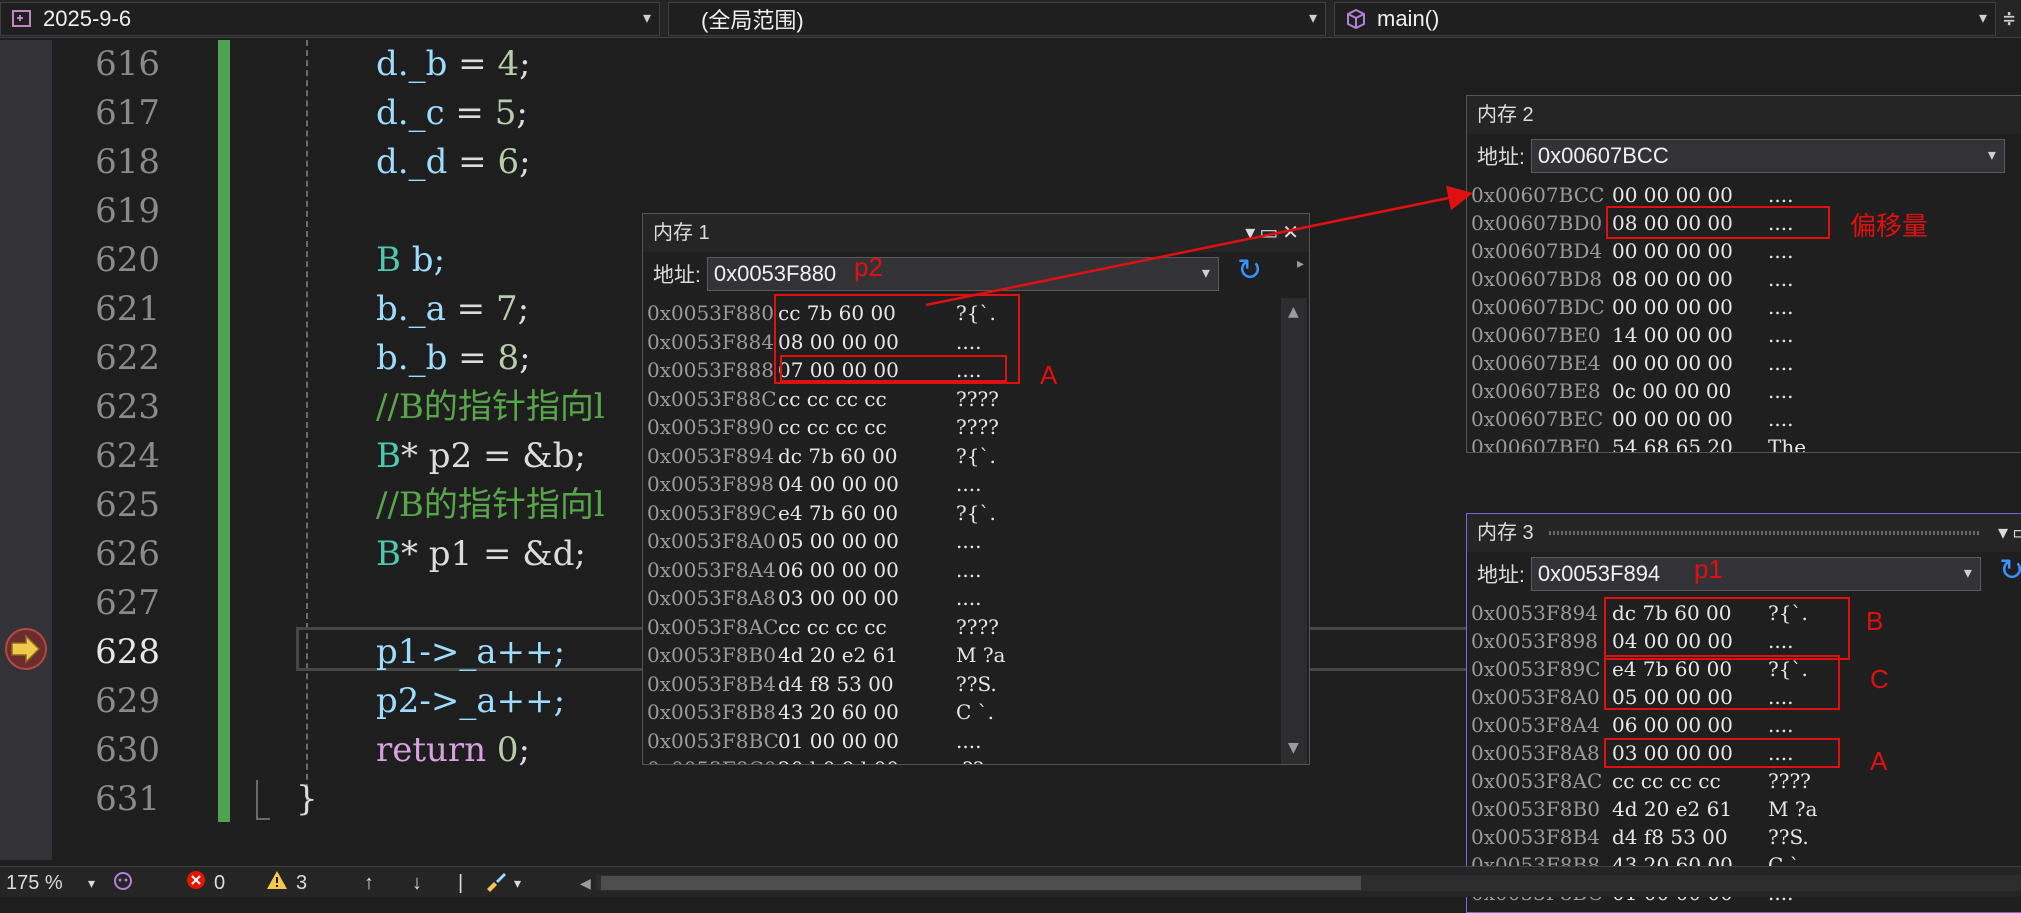  I want to click on warning-icon, so click(277, 883).